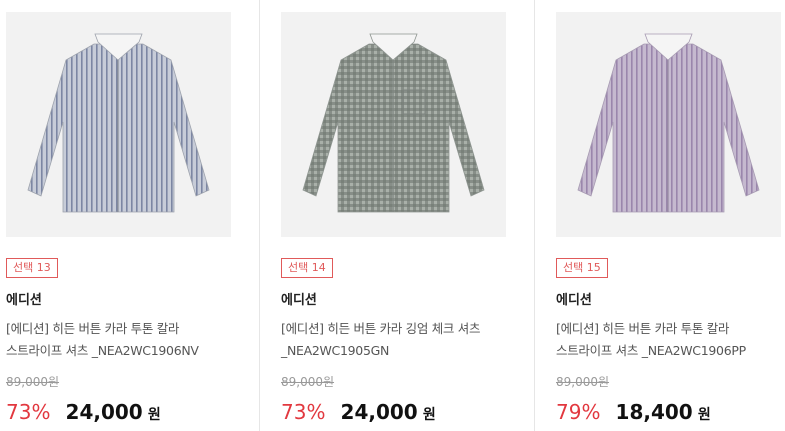  I want to click on option-count-badge: 선택 14, so click(307, 268).